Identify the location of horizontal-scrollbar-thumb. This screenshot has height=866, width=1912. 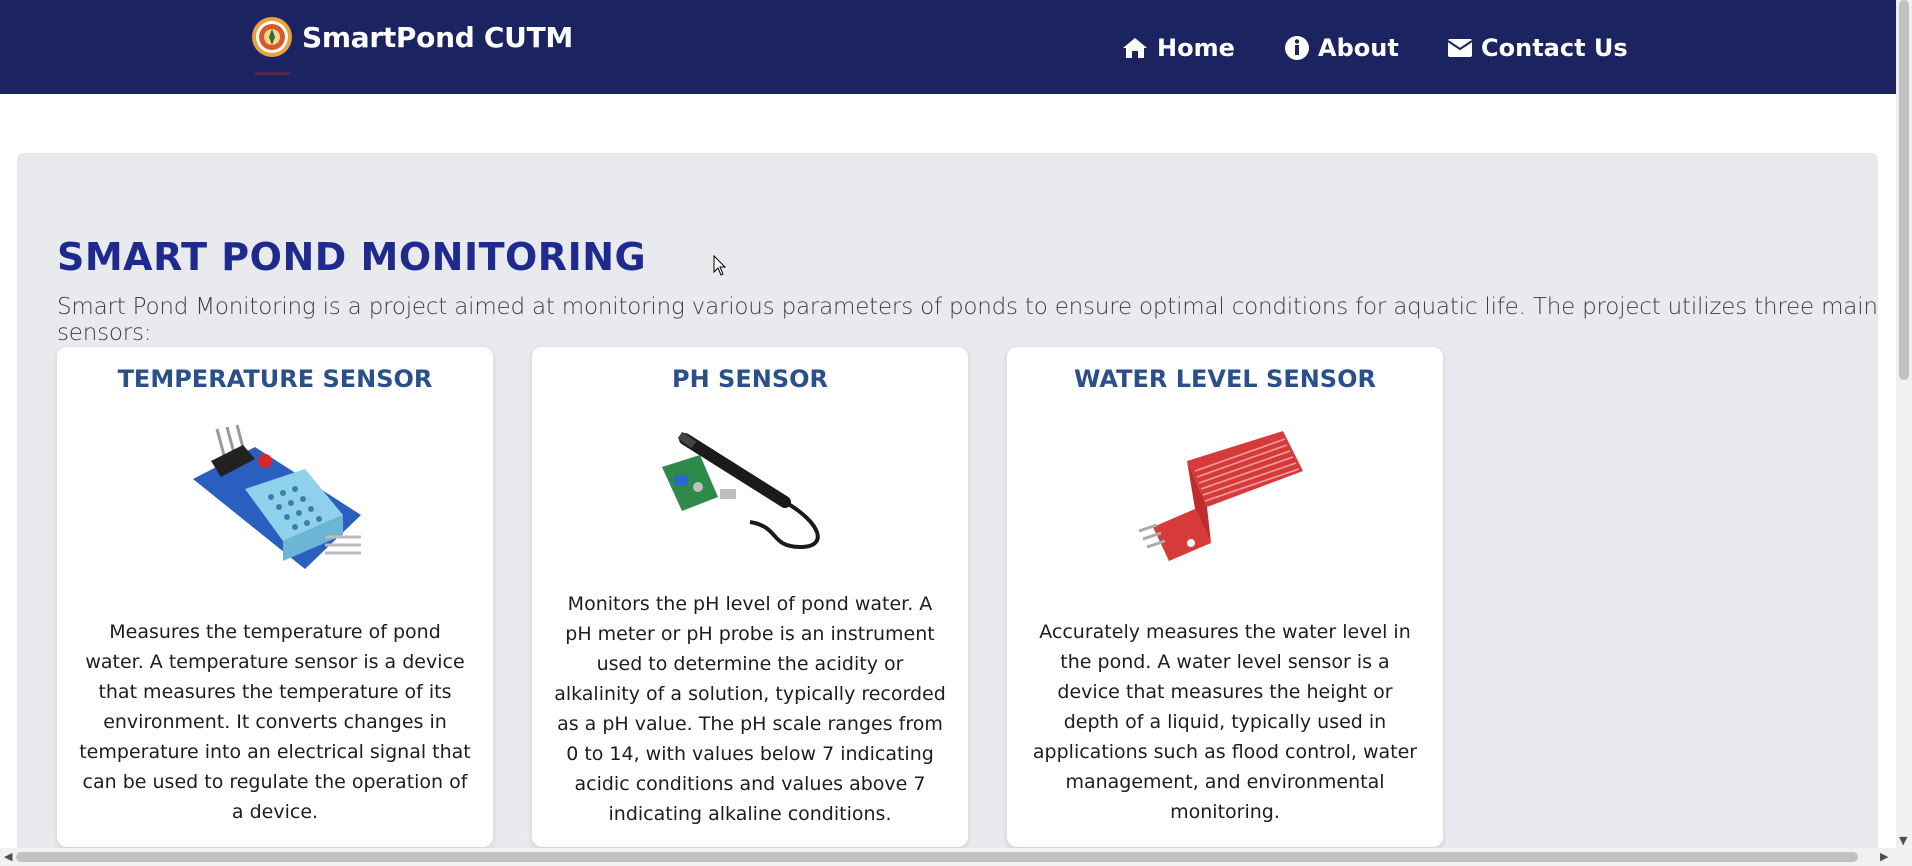
(937, 857).